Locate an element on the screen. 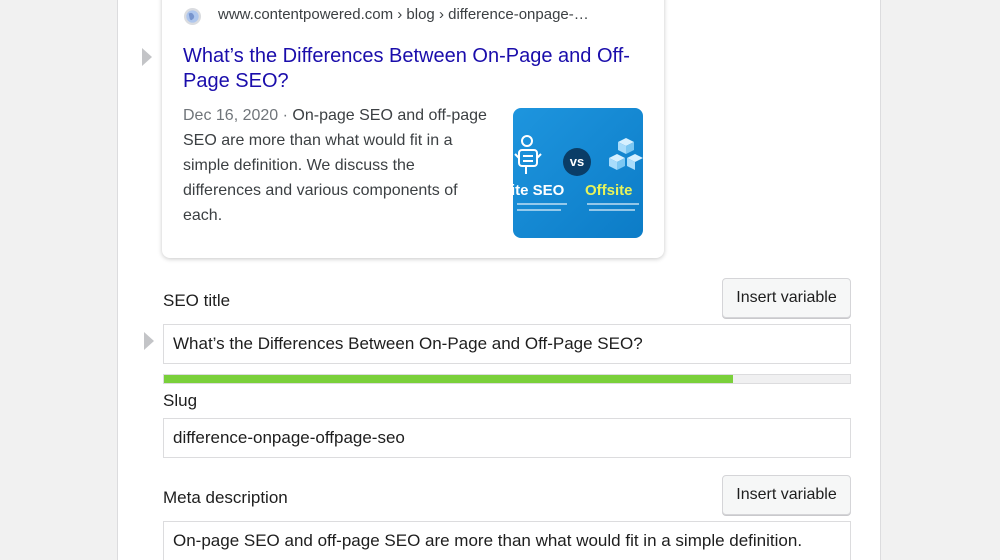 This screenshot has height=560, width=1000. snippet-date: Dec 16, 2020 is located at coordinates (231, 115).